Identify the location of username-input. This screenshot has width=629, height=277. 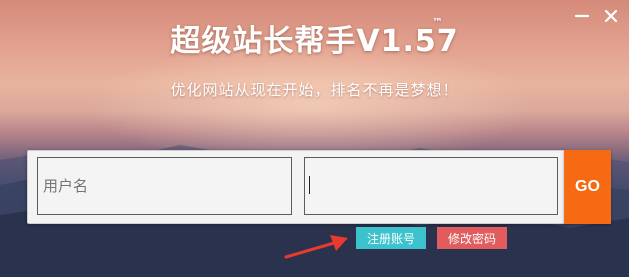
(164, 186).